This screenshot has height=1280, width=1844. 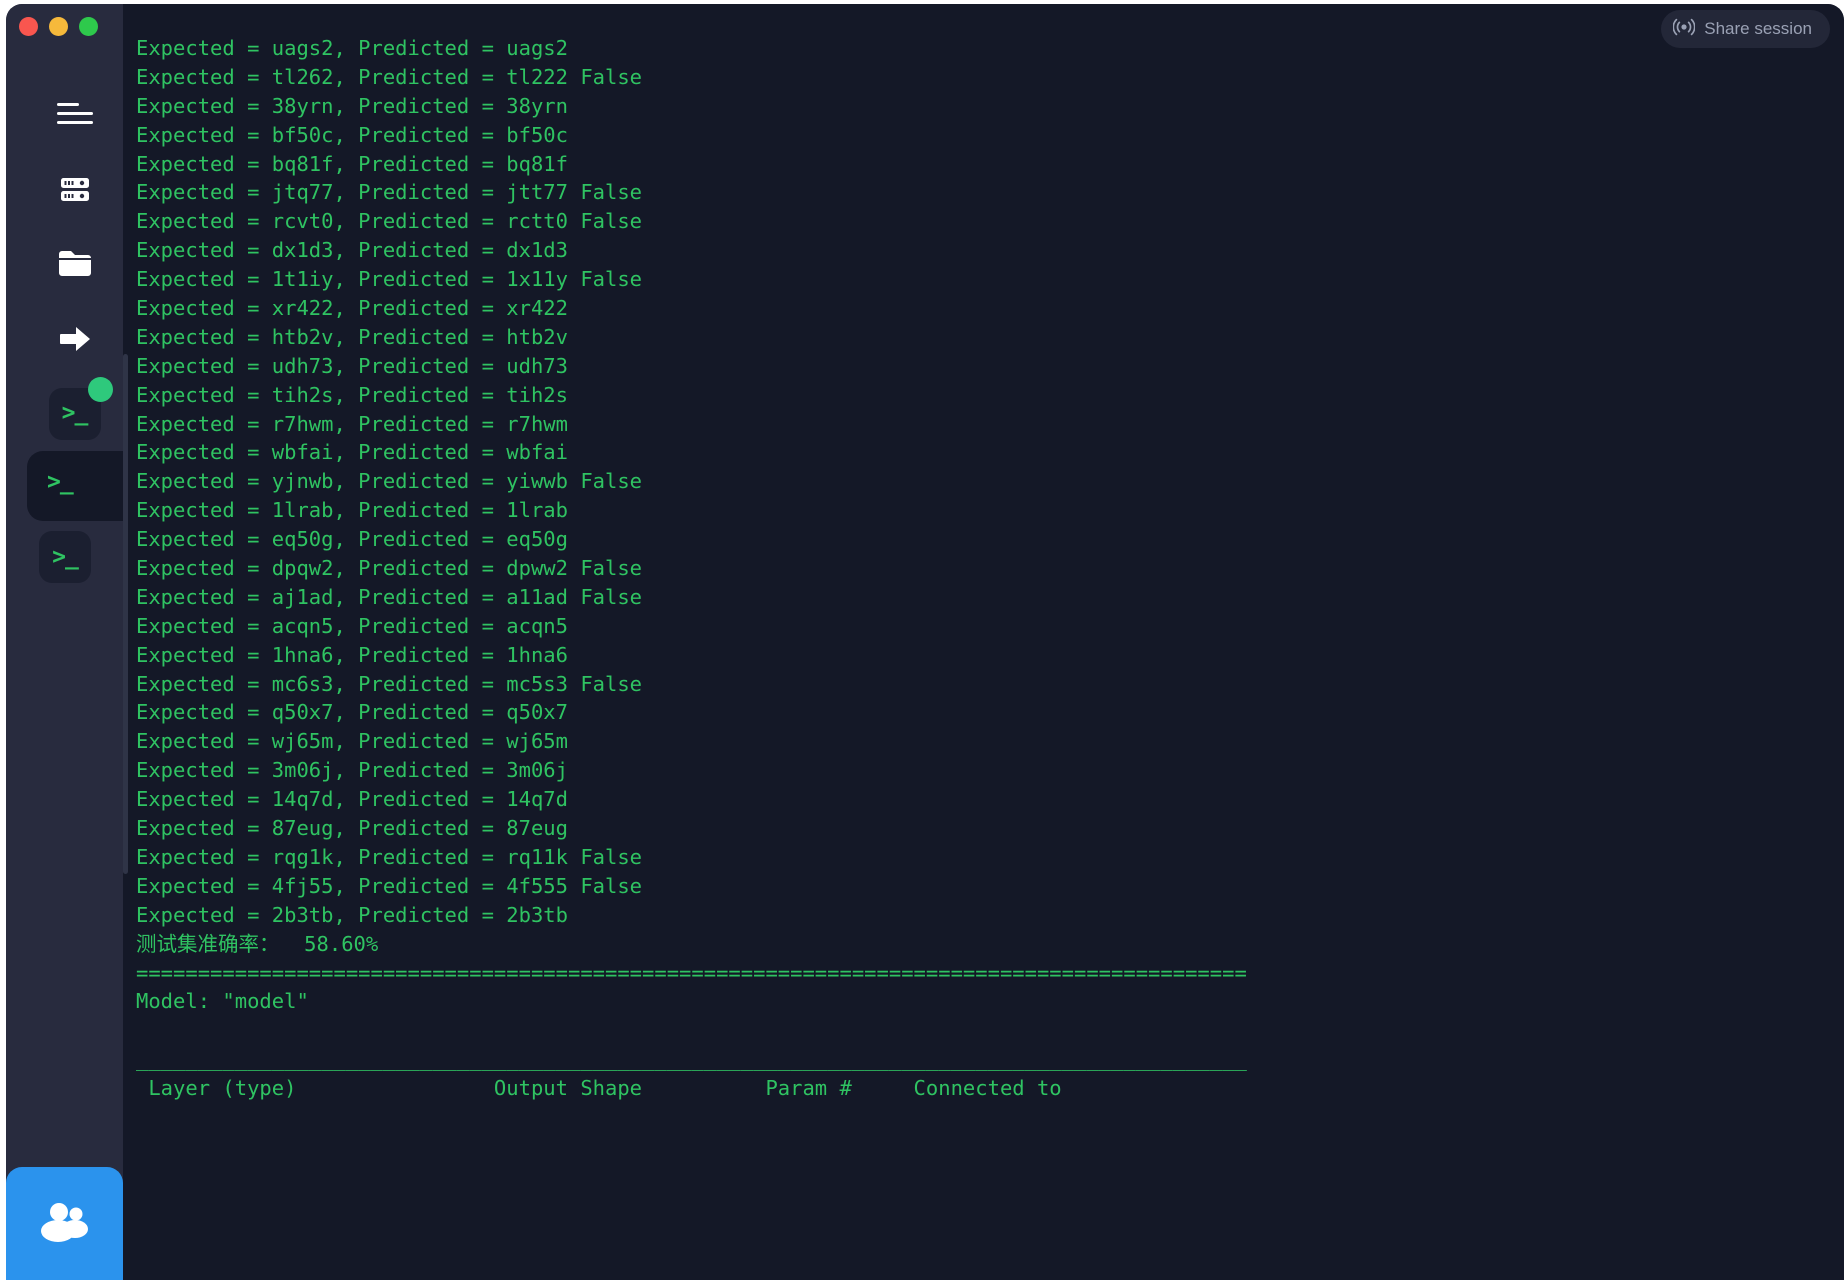 I want to click on sidebar-item-terminal-session-3: >_, so click(x=65, y=557).